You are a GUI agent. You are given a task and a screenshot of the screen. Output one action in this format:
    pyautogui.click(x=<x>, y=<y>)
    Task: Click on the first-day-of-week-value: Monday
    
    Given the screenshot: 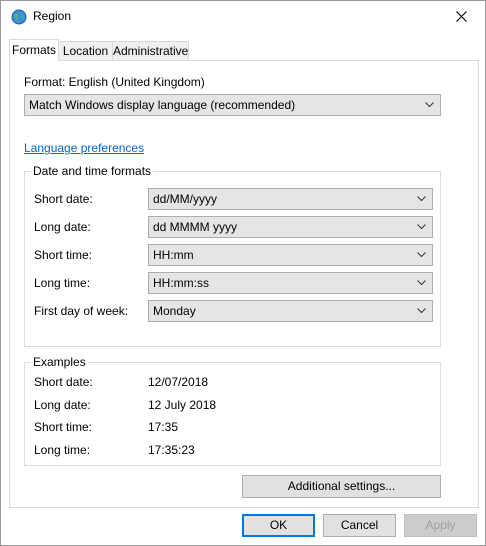 What is the action you would take?
    pyautogui.click(x=174, y=311)
    